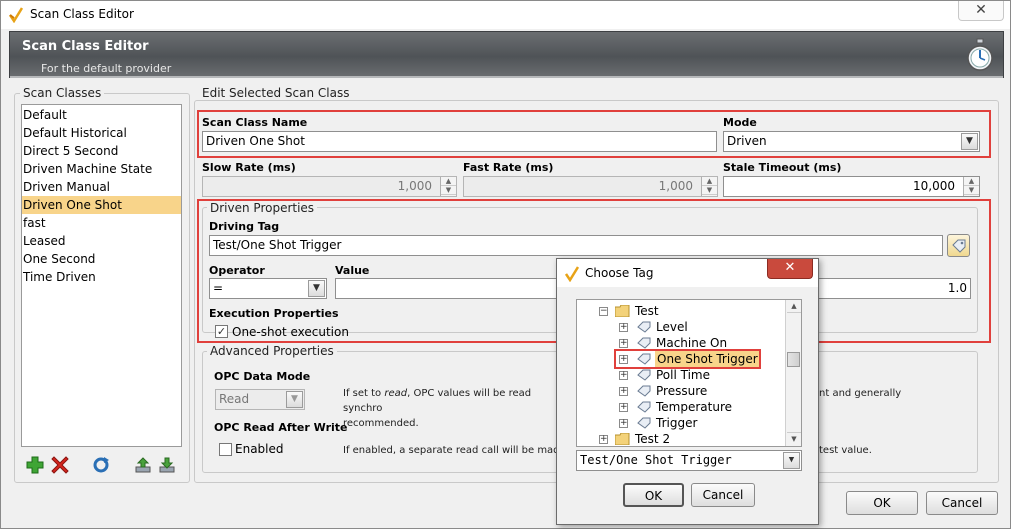 The height and width of the screenshot is (529, 1011). What do you see at coordinates (262, 376) in the screenshot?
I see `opc-data-mode-label: OPC Data Mode` at bounding box center [262, 376].